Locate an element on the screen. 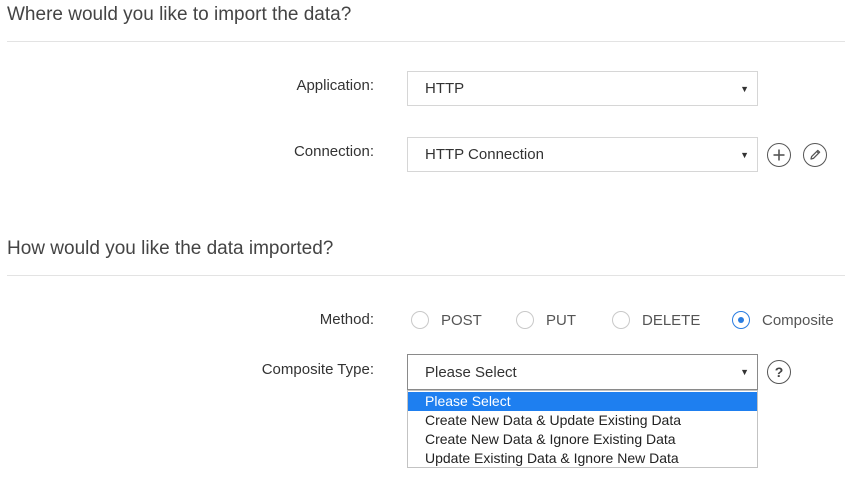  add-connection-button is located at coordinates (779, 155).